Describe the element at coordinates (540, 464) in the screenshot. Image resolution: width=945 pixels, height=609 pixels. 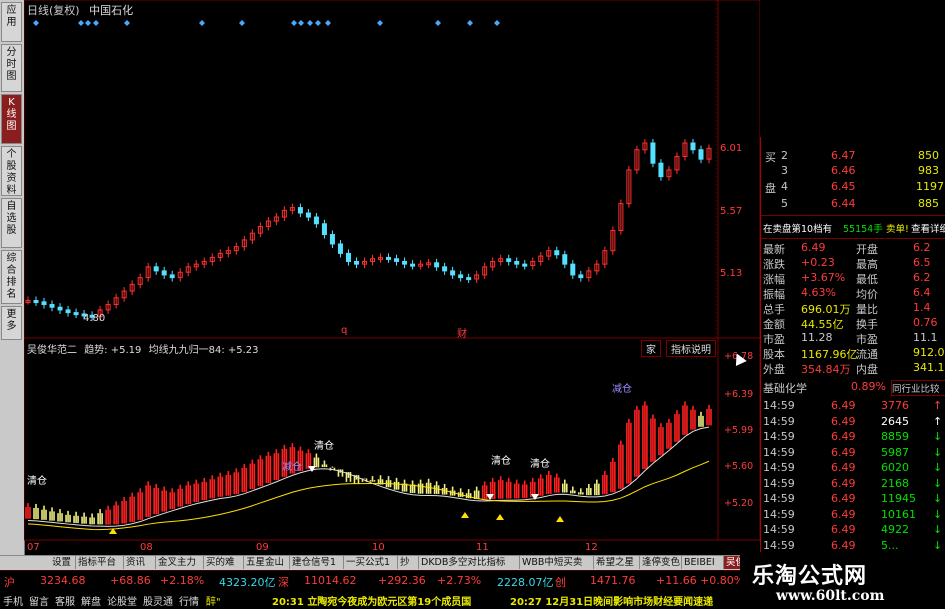
I see `annotation-qingcang: 清仓` at that location.